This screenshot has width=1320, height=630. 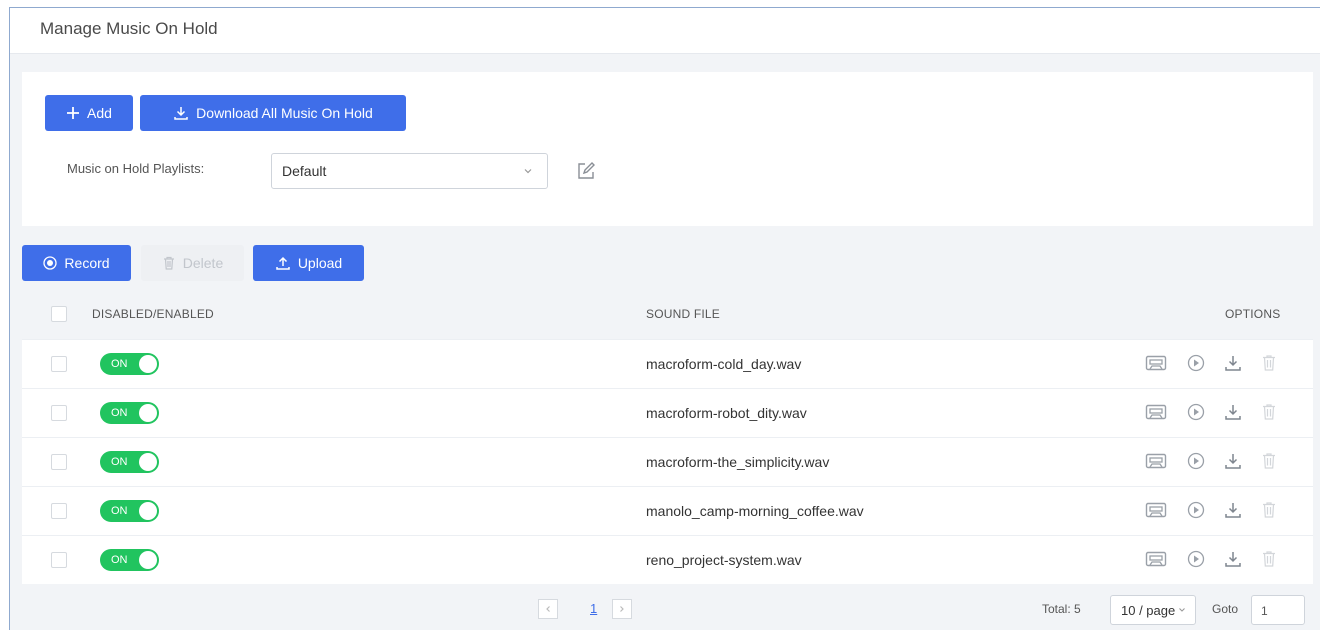 I want to click on sound-file-name: macroform-robot_dity.wav, so click(x=726, y=413).